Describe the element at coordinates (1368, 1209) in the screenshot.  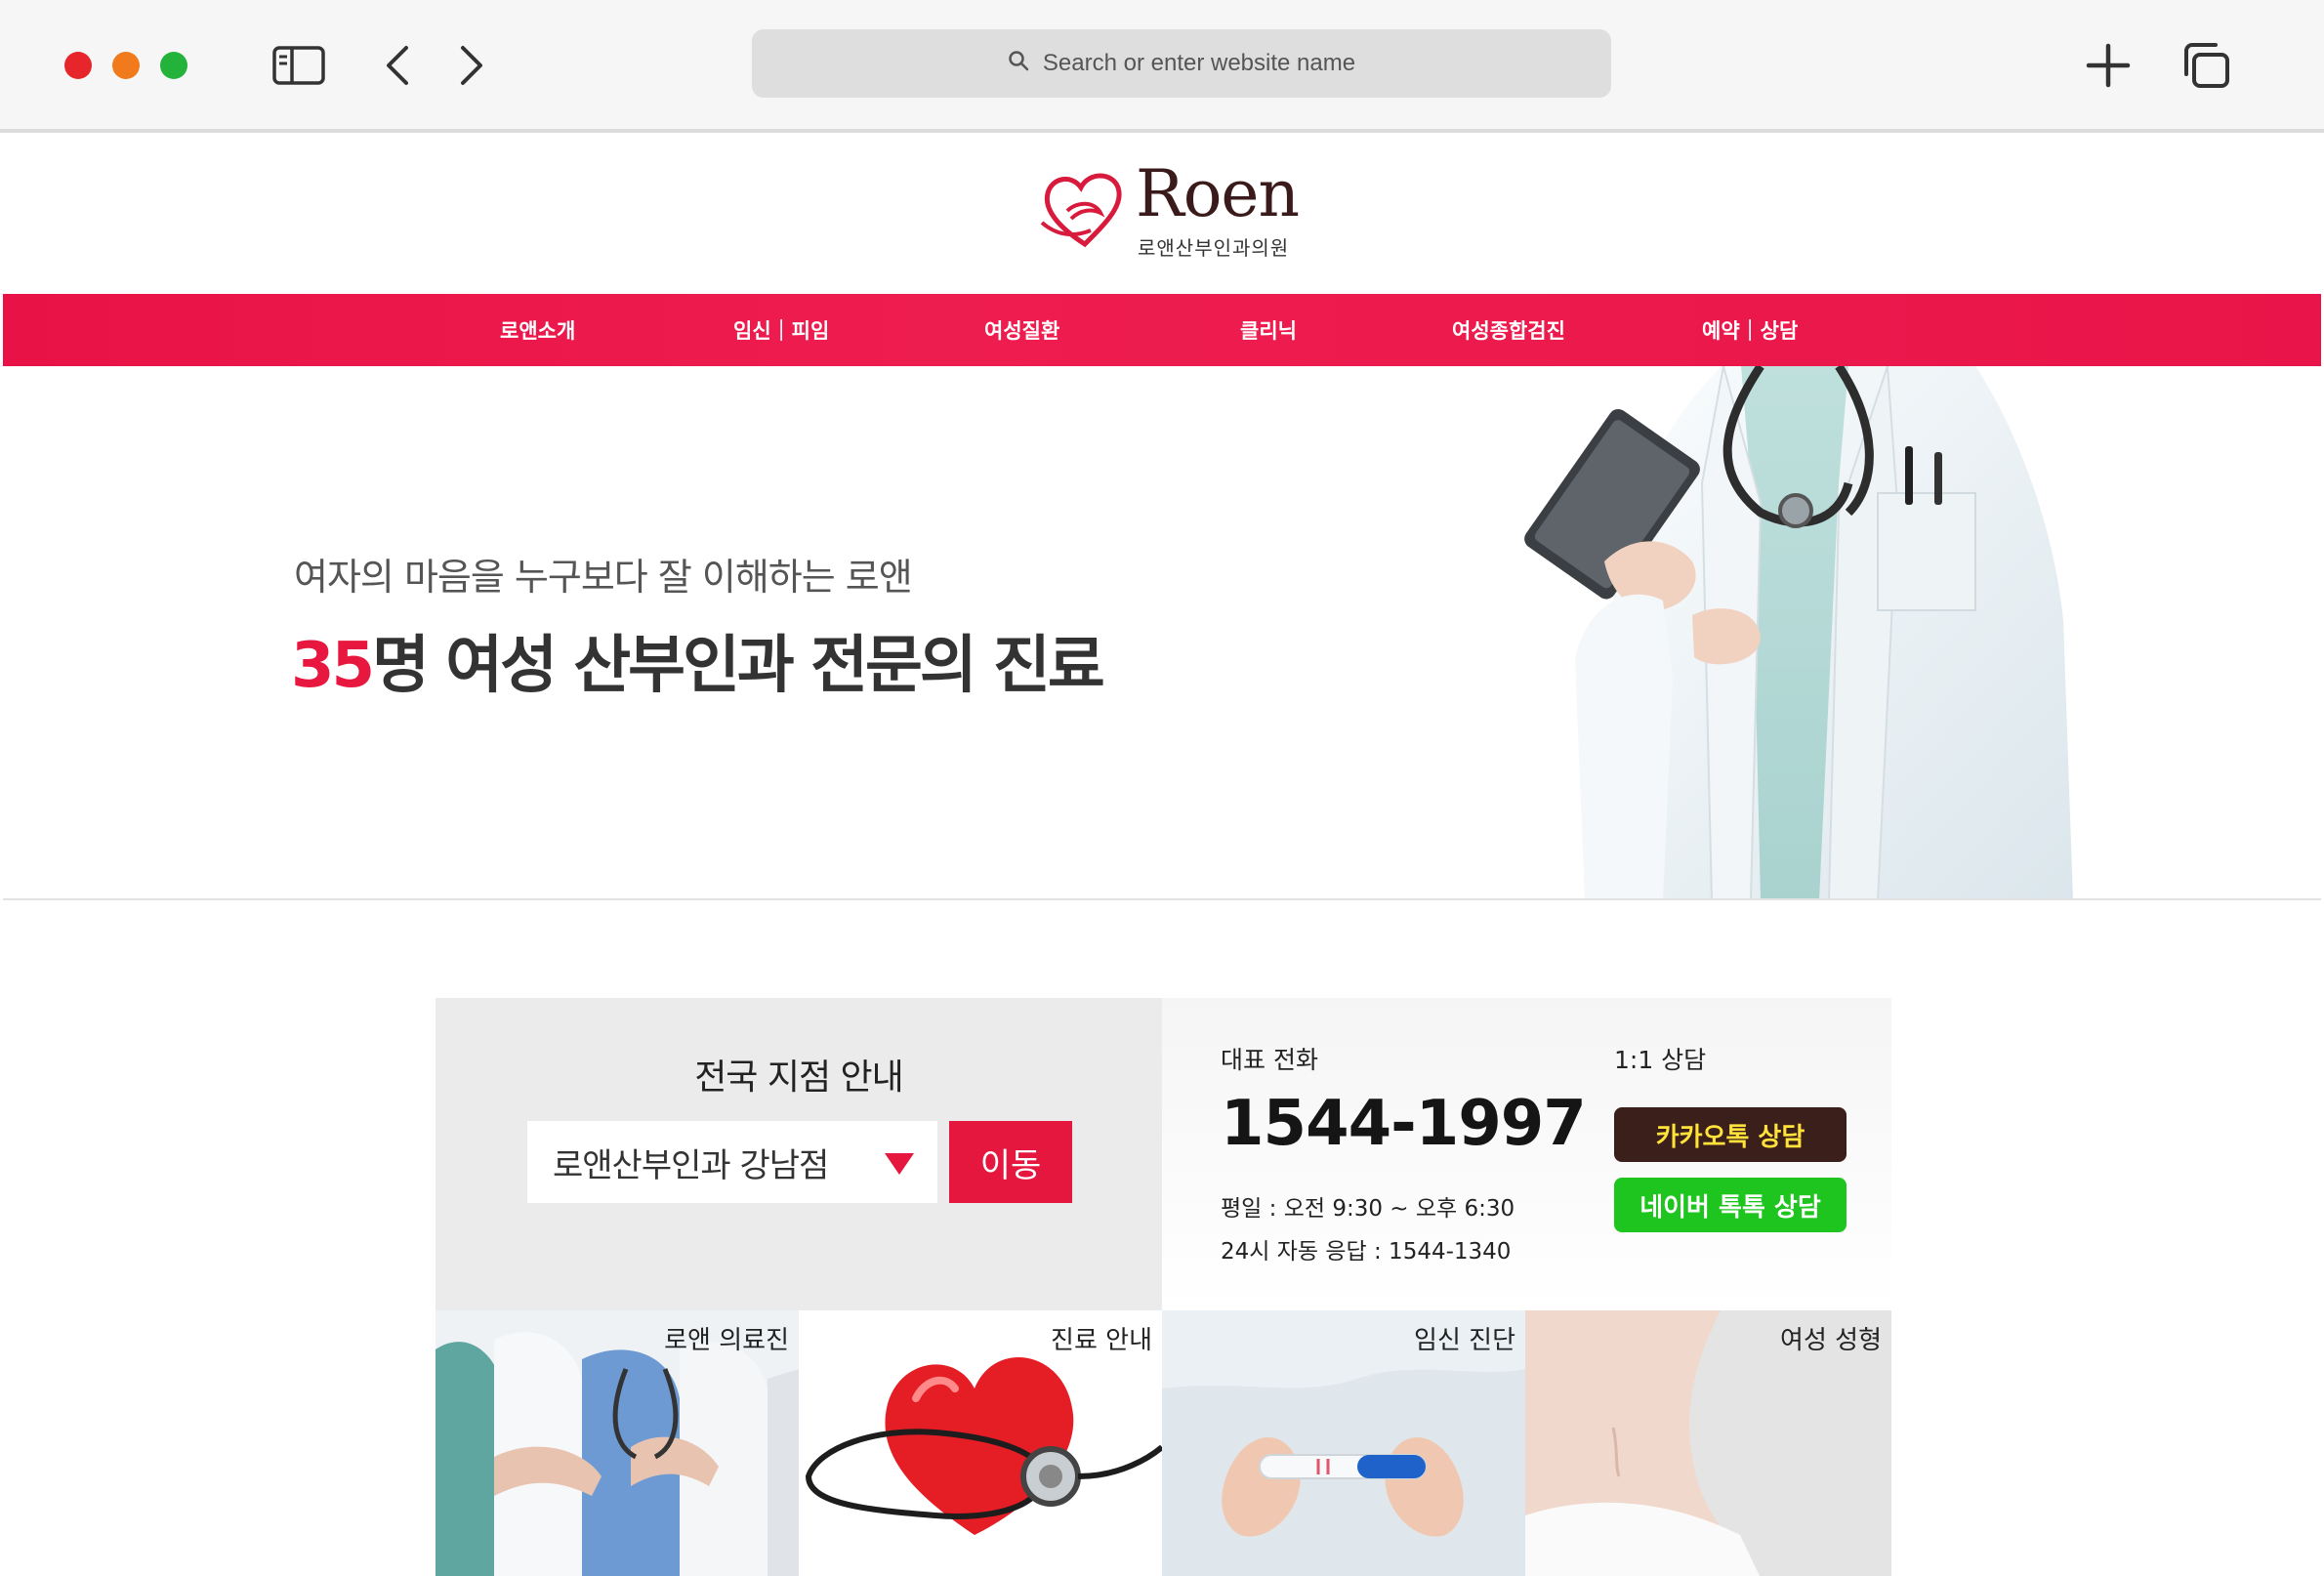
I see `office-hours: 평일 : 오전 9:30 ~ 오후 6:30` at that location.